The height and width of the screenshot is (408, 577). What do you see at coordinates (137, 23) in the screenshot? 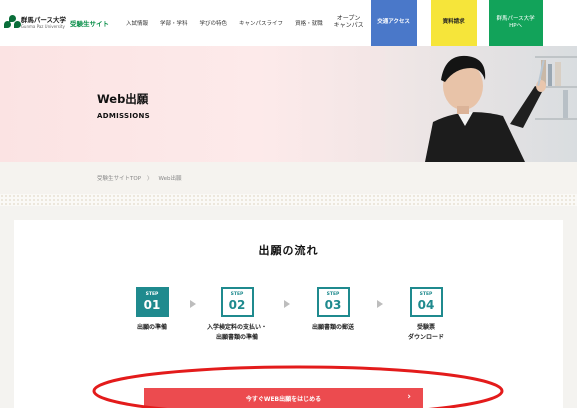
I see `nav-admissions-info: 入試情報` at bounding box center [137, 23].